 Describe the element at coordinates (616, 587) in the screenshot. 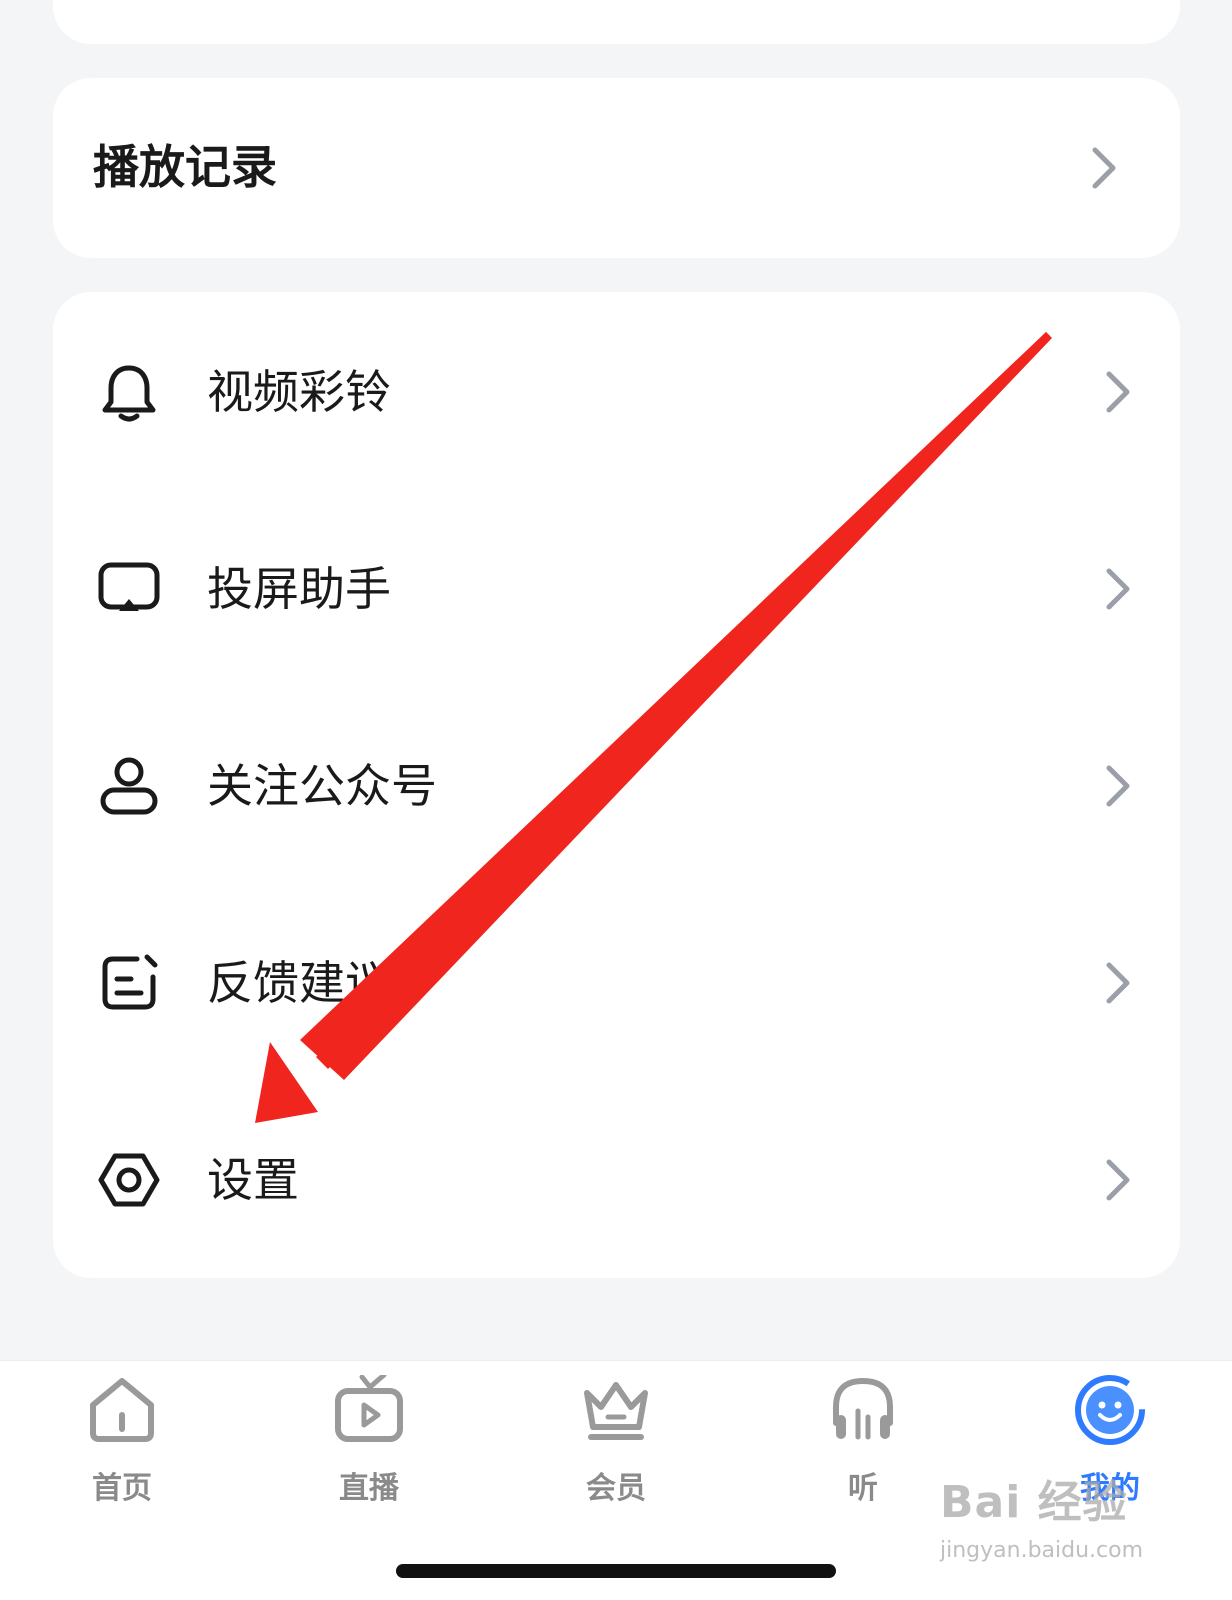

I see `menu-item-screen-cast: 投屏助手` at that location.